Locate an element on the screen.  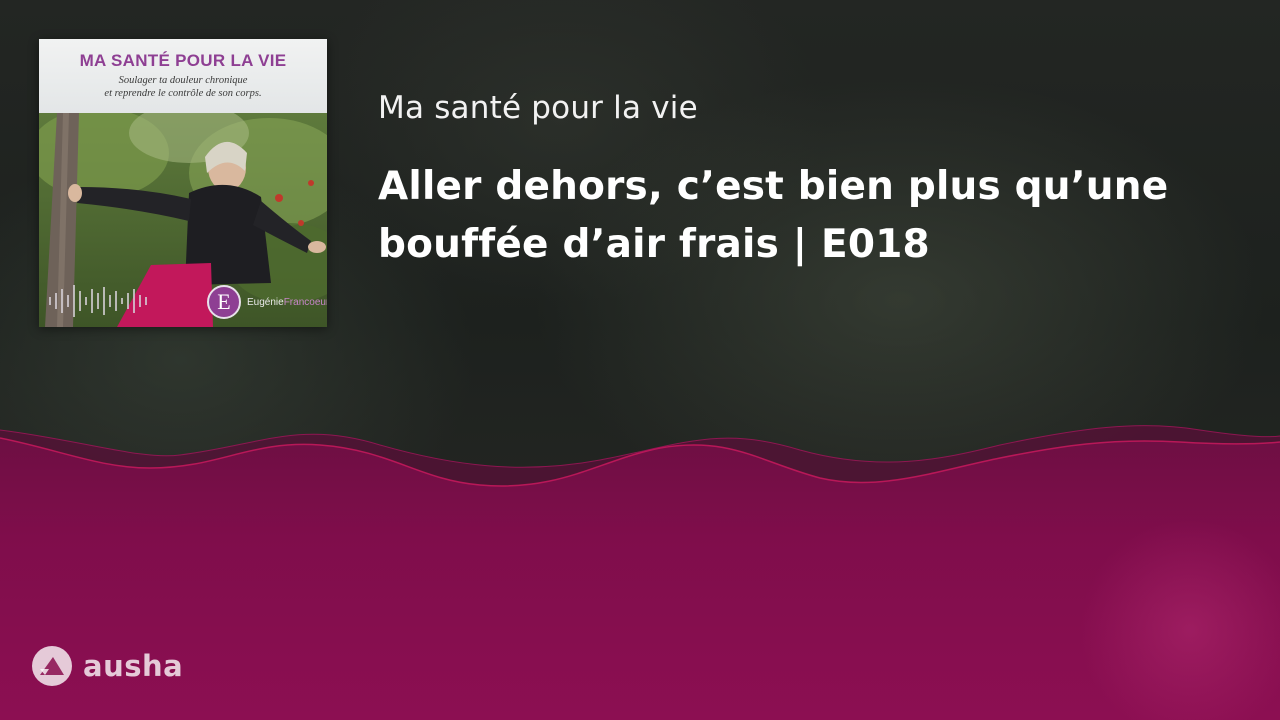
cover-author: E EugénieFrancoeur is located at coordinates (267, 302).